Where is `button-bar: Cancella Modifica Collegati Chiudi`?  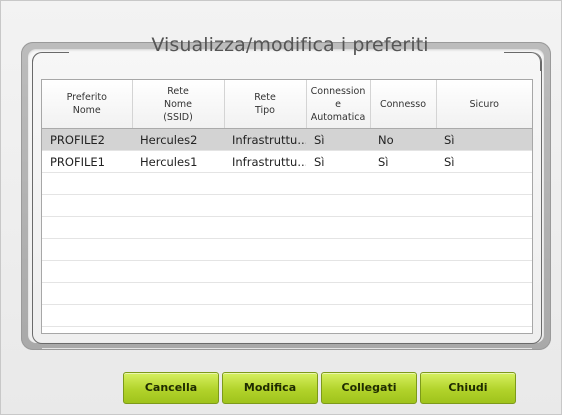 button-bar: Cancella Modifica Collegati Chiudi is located at coordinates (281, 388).